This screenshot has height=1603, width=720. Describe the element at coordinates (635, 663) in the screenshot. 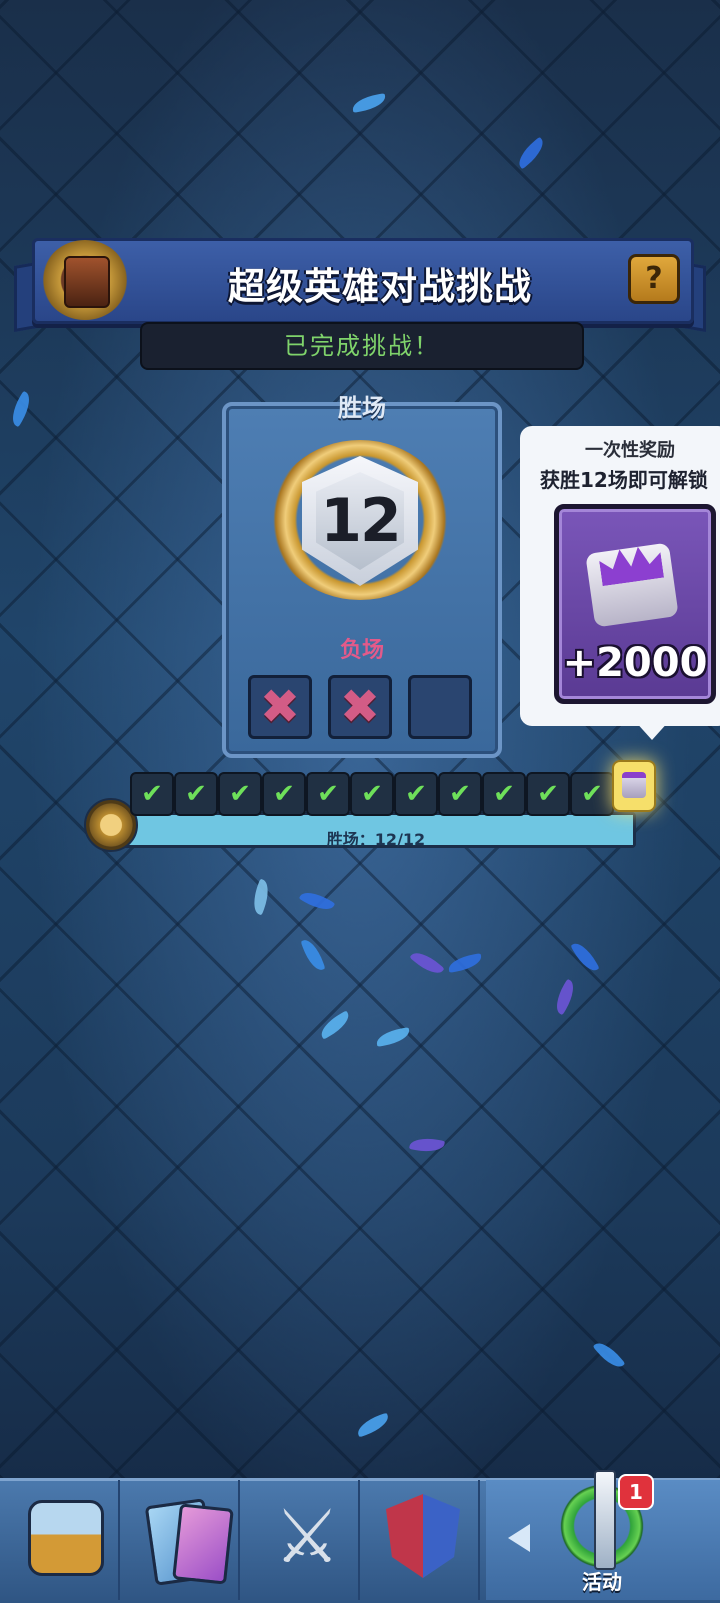

I see `reward-amount: +2000` at that location.